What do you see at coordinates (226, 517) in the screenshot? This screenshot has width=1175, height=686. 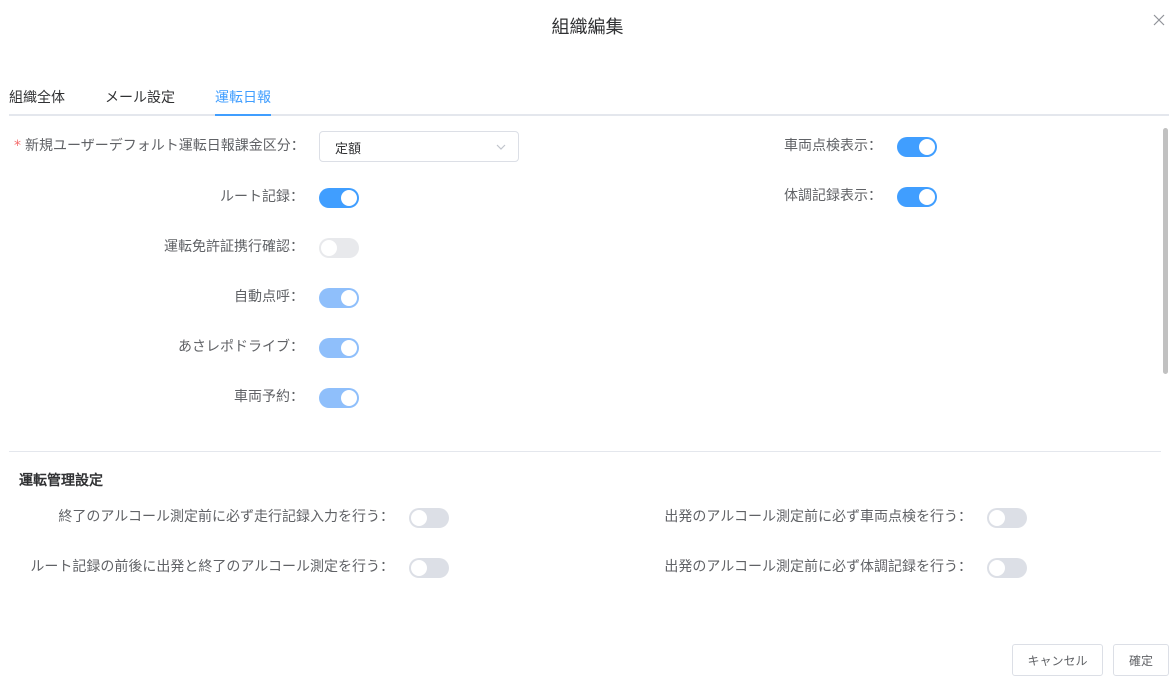 I see `end-record-label: 終了のアルコール測定前に必ず走行記録入力を行う：` at bounding box center [226, 517].